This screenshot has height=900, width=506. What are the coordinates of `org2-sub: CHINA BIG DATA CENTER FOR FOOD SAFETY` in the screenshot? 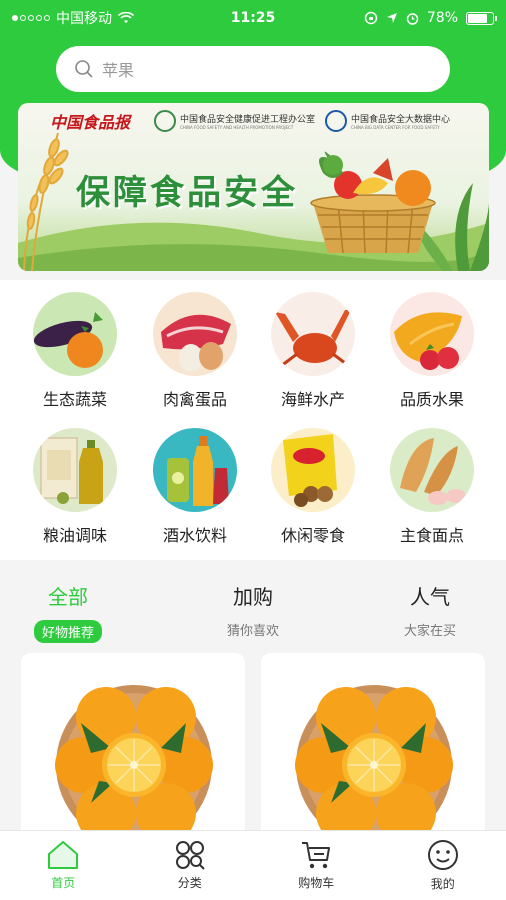 It's located at (395, 127).